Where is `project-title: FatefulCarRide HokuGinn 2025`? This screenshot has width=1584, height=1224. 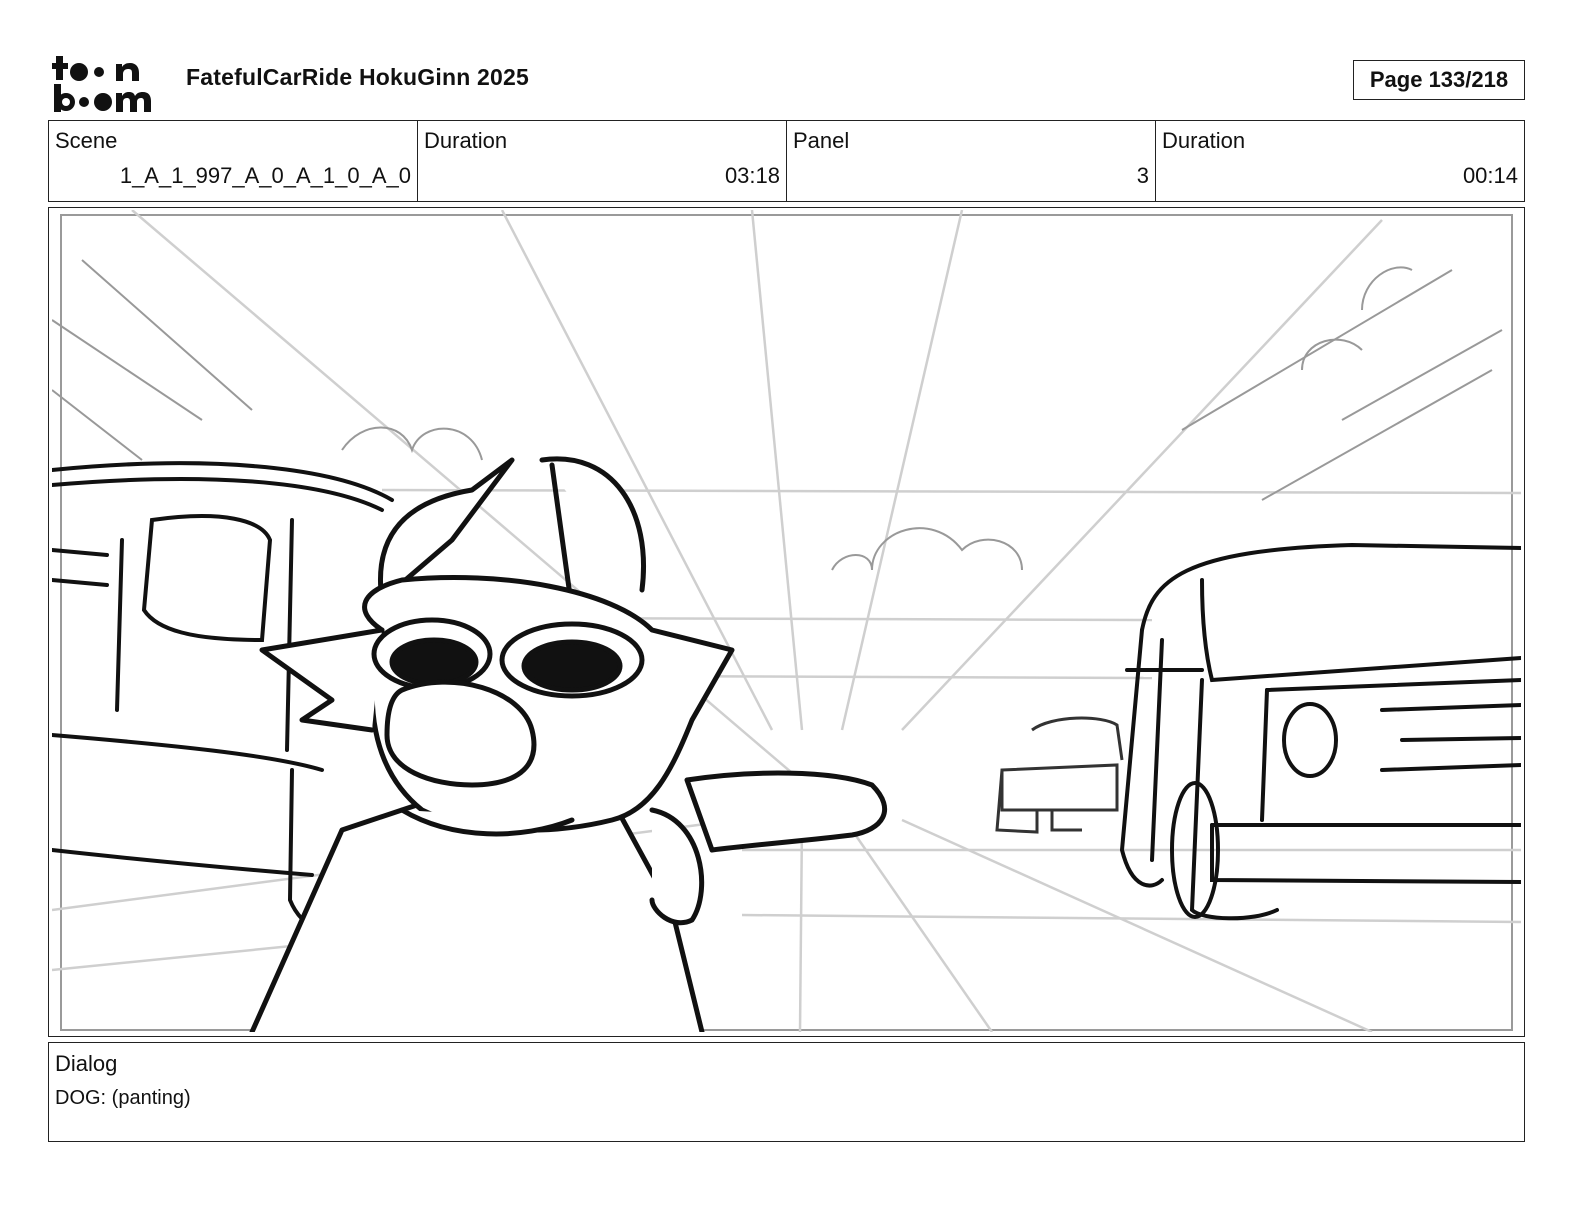
project-title: FatefulCarRide HokuGinn 2025 is located at coordinates (358, 77).